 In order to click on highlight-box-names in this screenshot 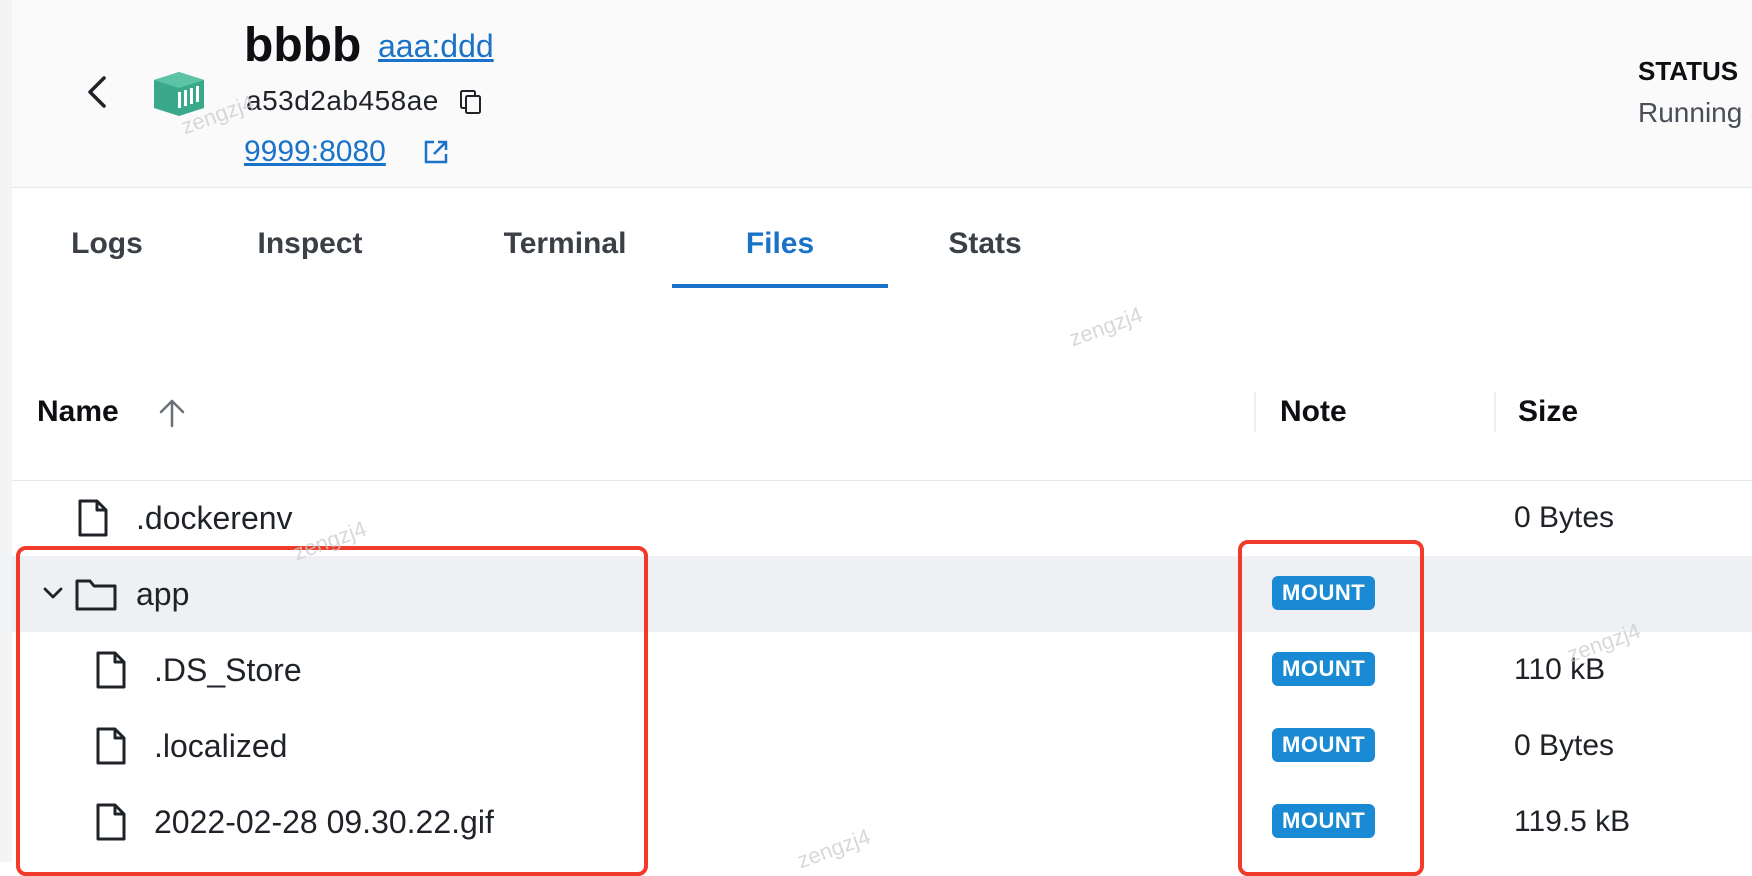, I will do `click(332, 711)`.